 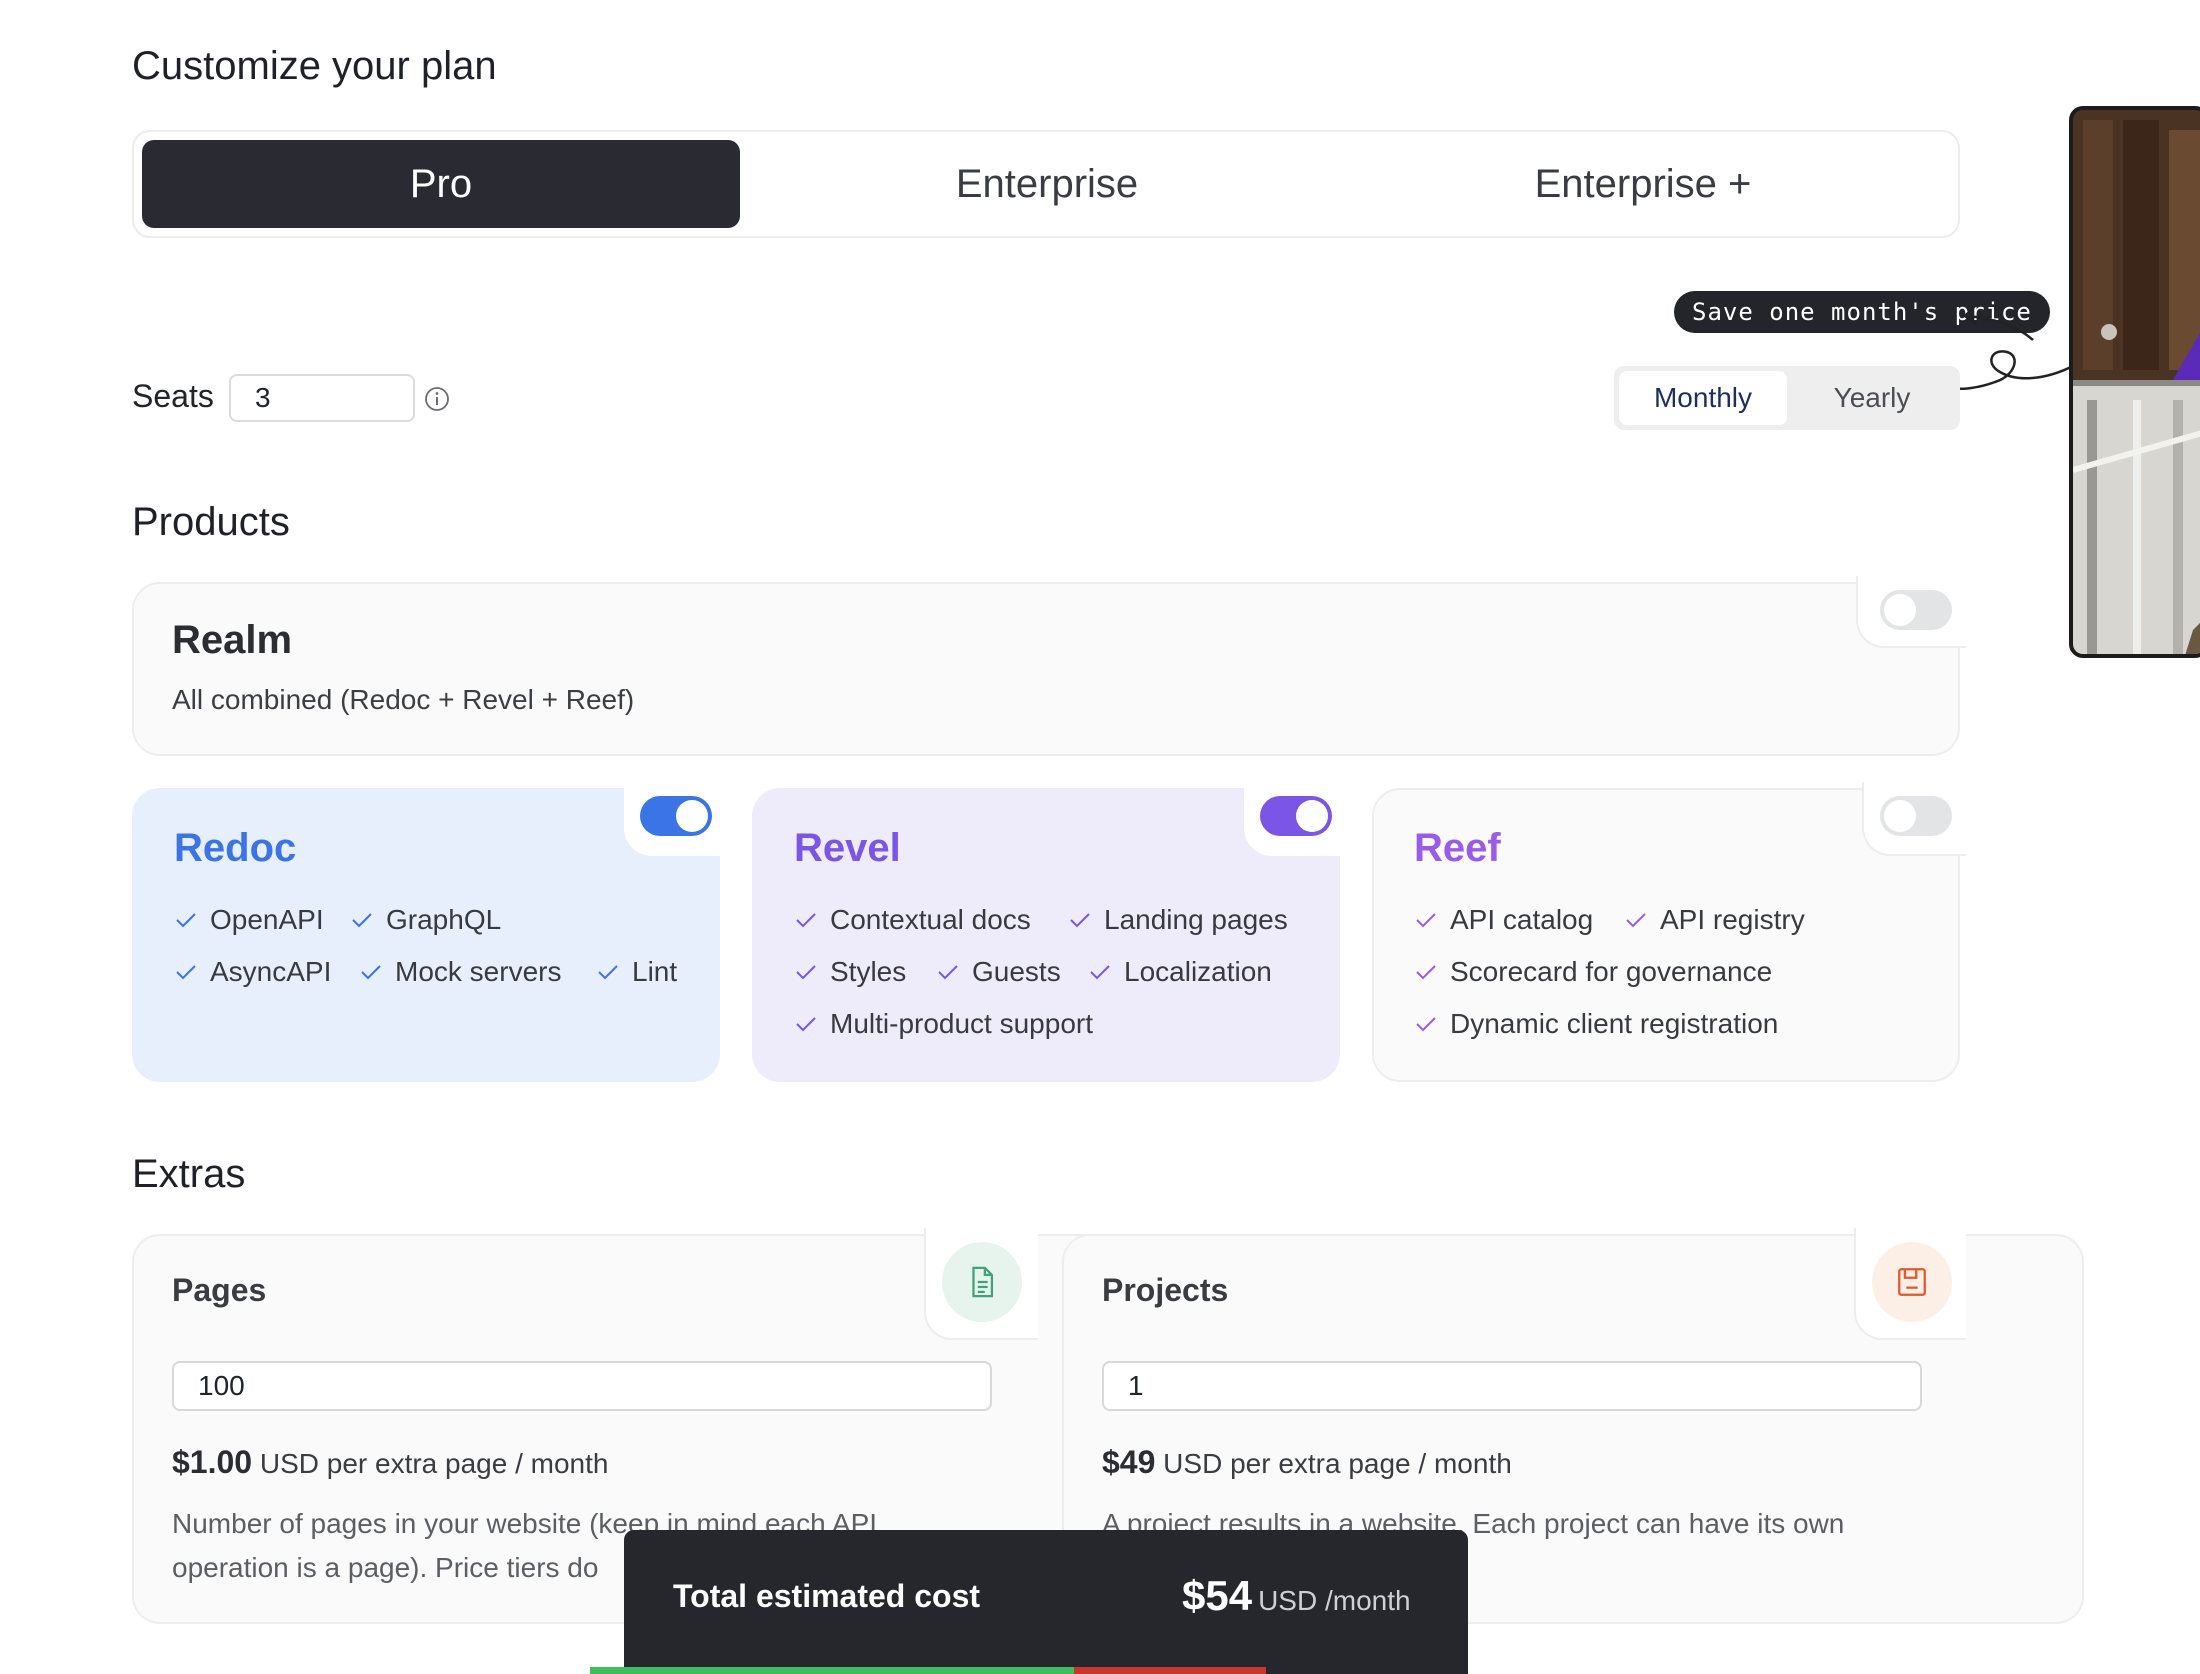 I want to click on pages-price: $1.00 USD per extra page / month, so click(x=390, y=1462).